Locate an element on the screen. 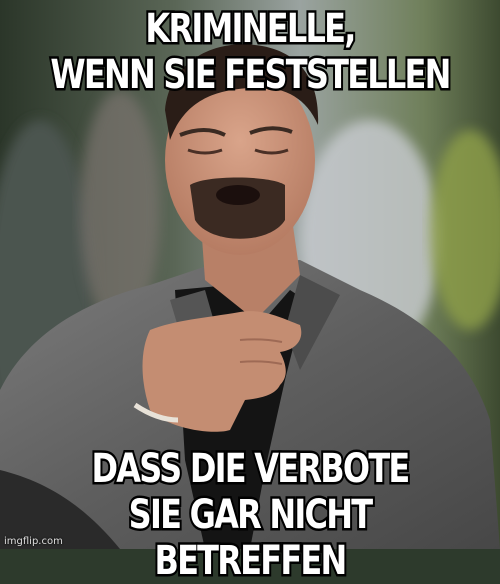  top-caption-line-1: KRIMINELLE, is located at coordinates (250, 29).